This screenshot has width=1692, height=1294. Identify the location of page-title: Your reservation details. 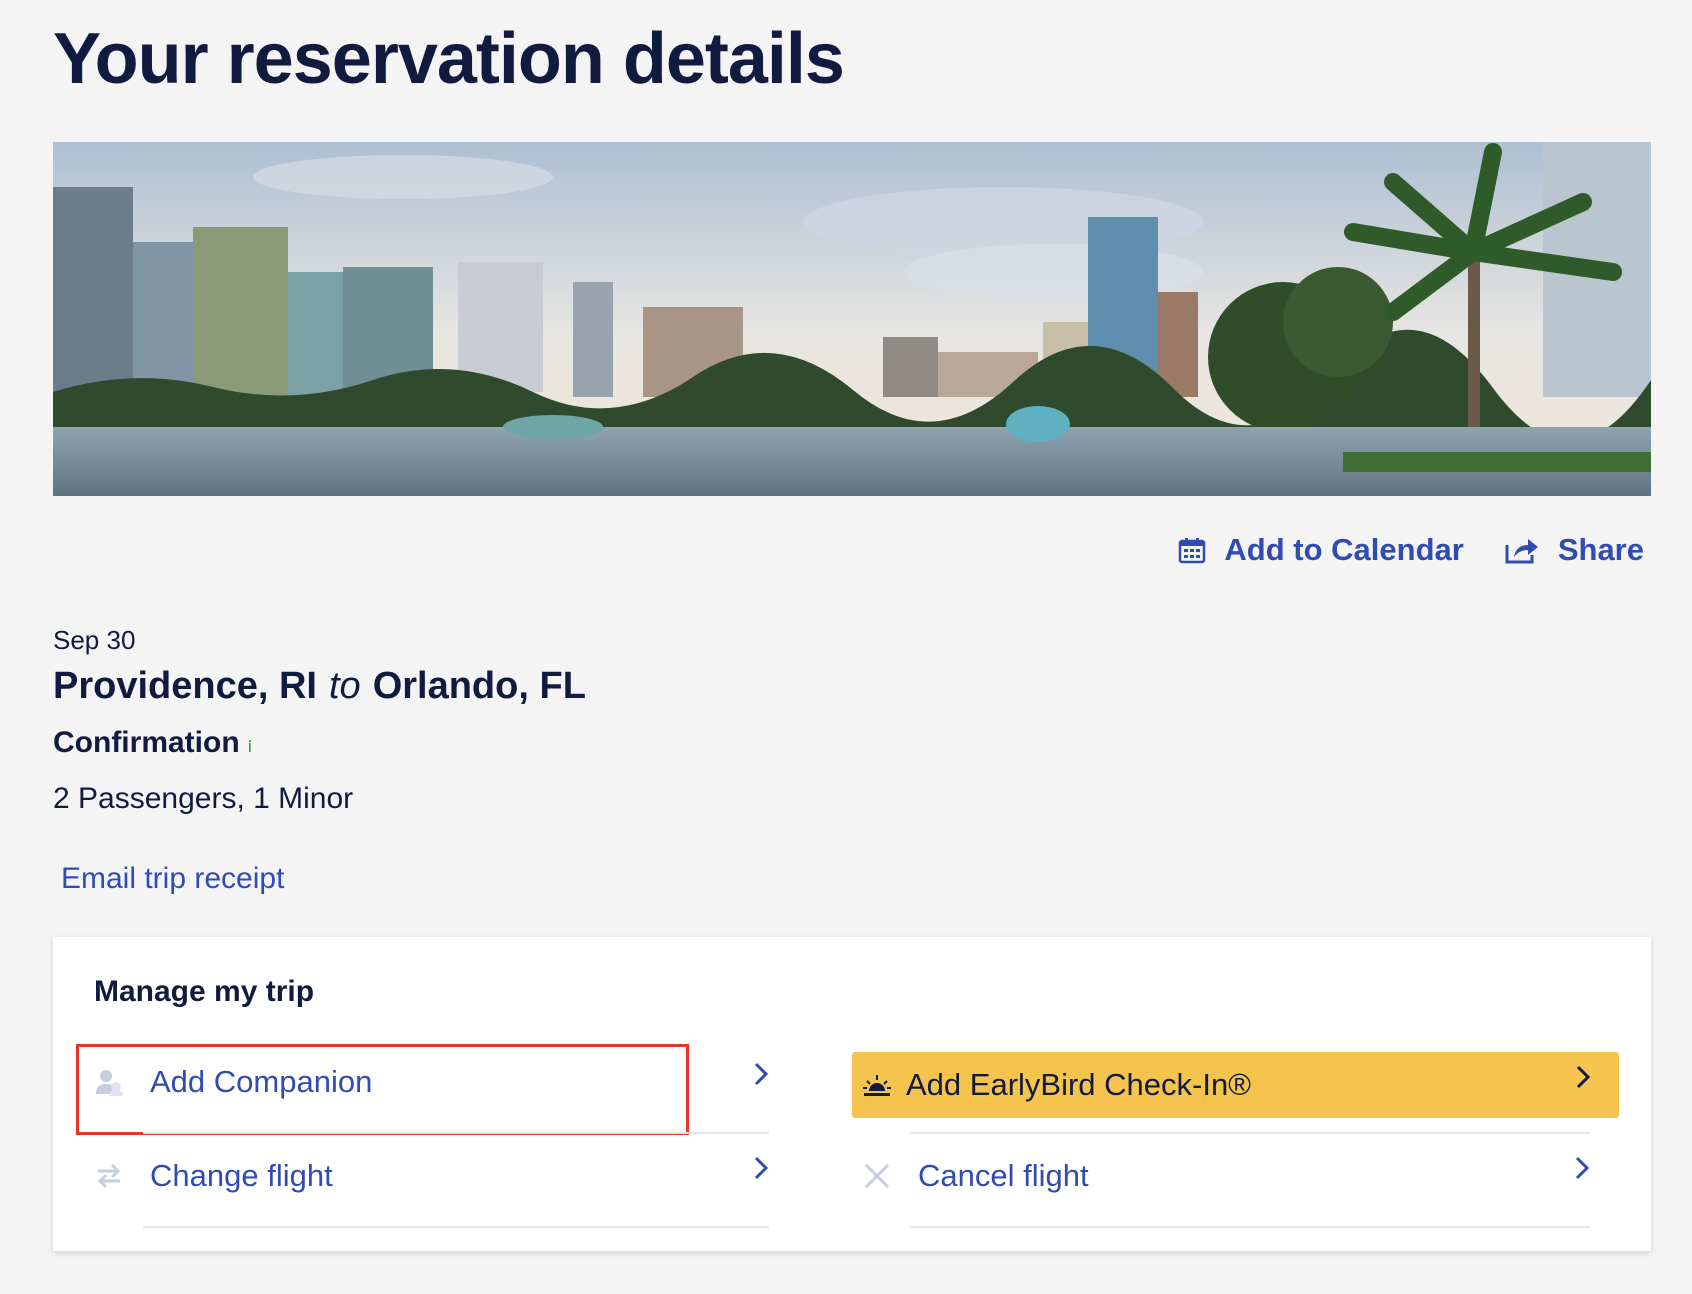
(449, 59).